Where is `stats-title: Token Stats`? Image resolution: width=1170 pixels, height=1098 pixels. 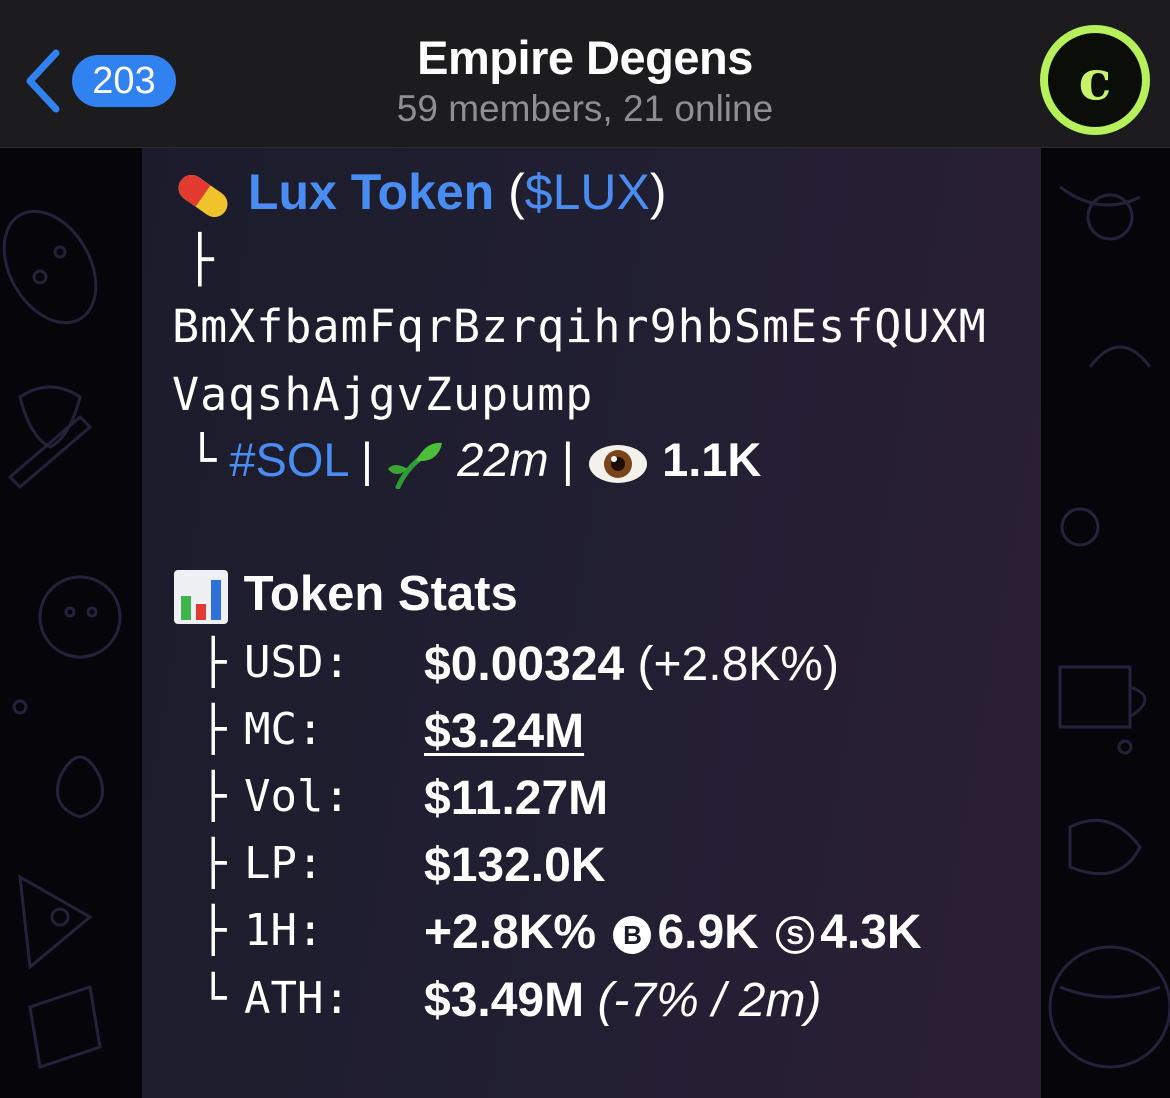
stats-title: Token Stats is located at coordinates (380, 594).